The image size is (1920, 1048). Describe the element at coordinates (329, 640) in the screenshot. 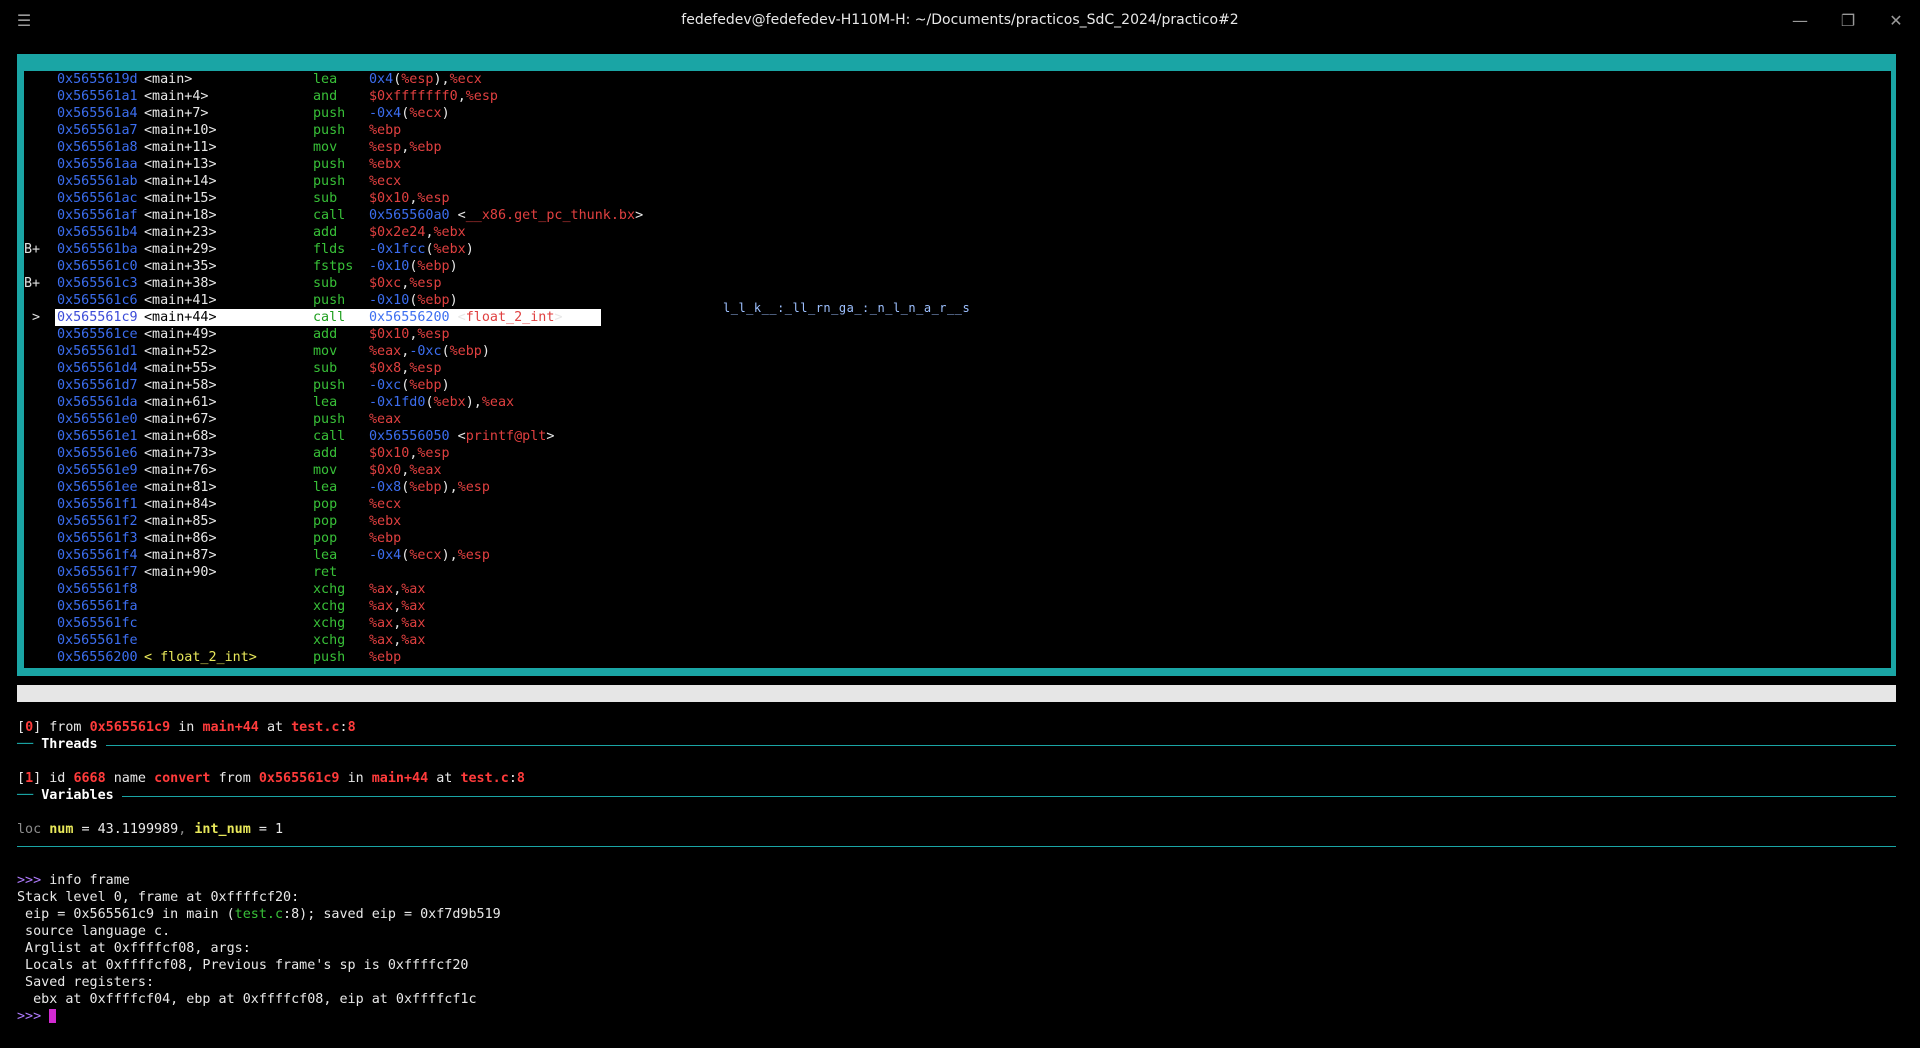

I see `instruction-mnemonic: xchg` at that location.